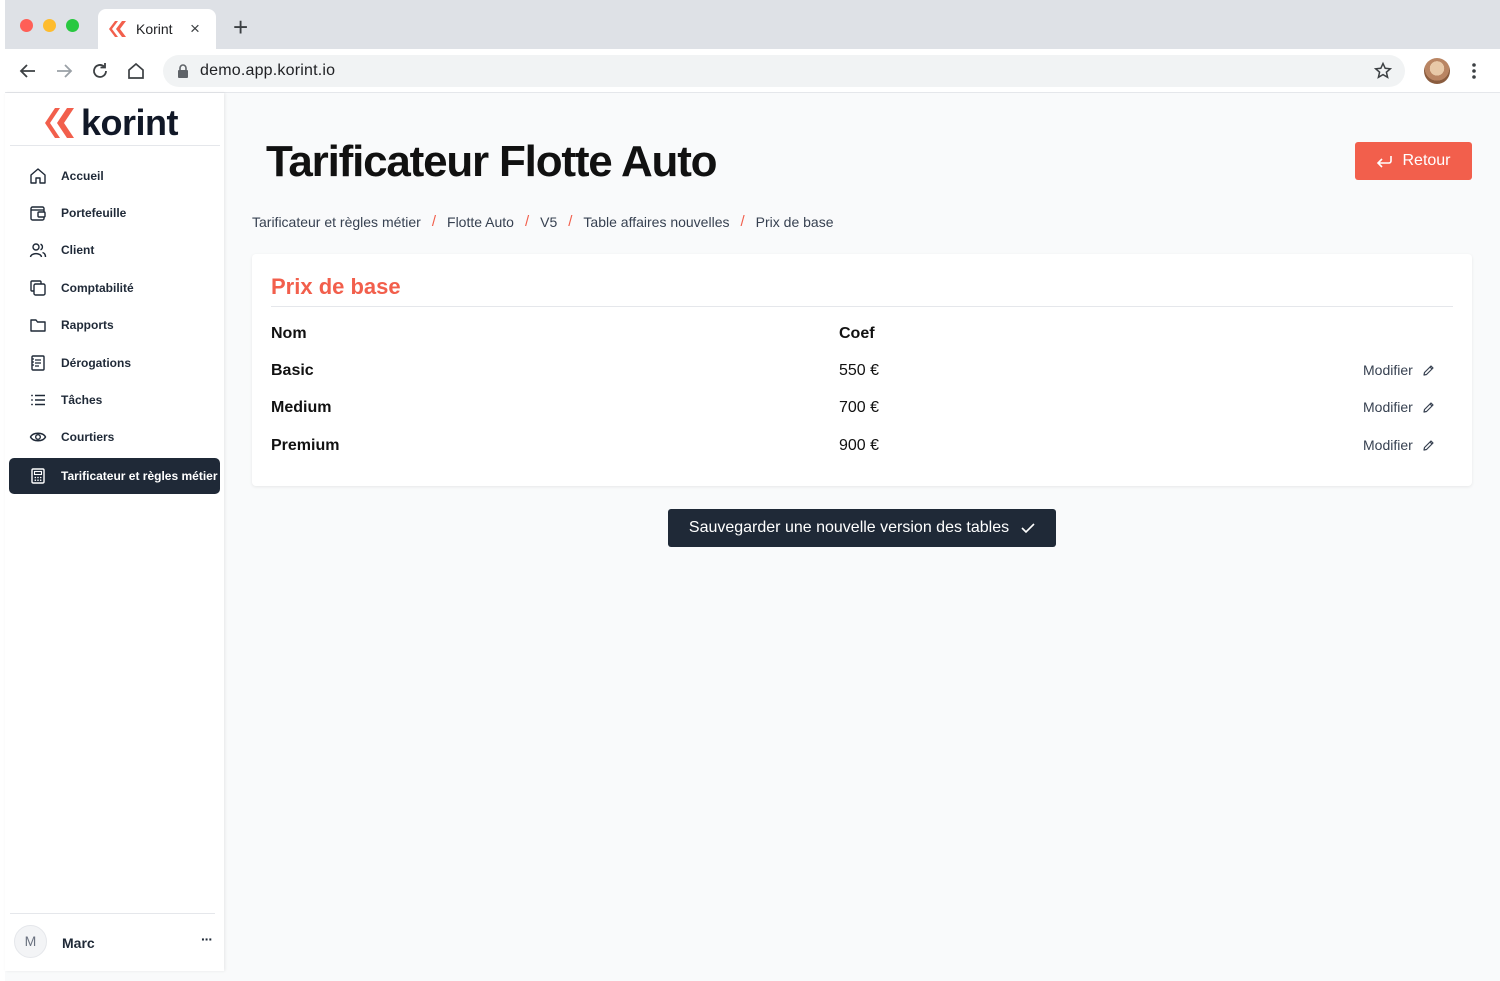  I want to click on user-name: Marc, so click(78, 943).